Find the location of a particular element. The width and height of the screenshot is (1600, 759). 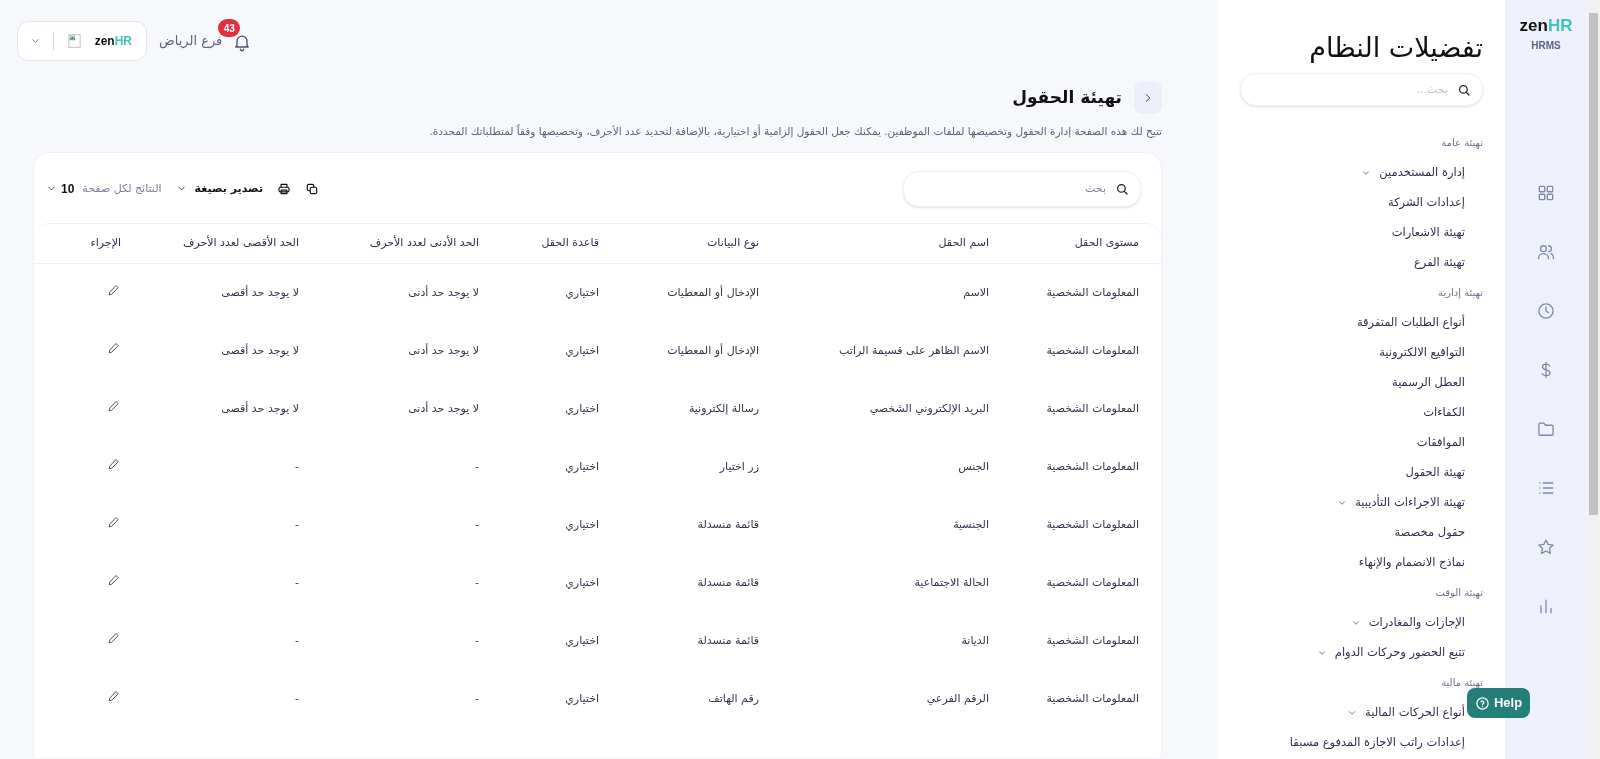

sidebar-item: حقول مخصصة is located at coordinates (1429, 533).